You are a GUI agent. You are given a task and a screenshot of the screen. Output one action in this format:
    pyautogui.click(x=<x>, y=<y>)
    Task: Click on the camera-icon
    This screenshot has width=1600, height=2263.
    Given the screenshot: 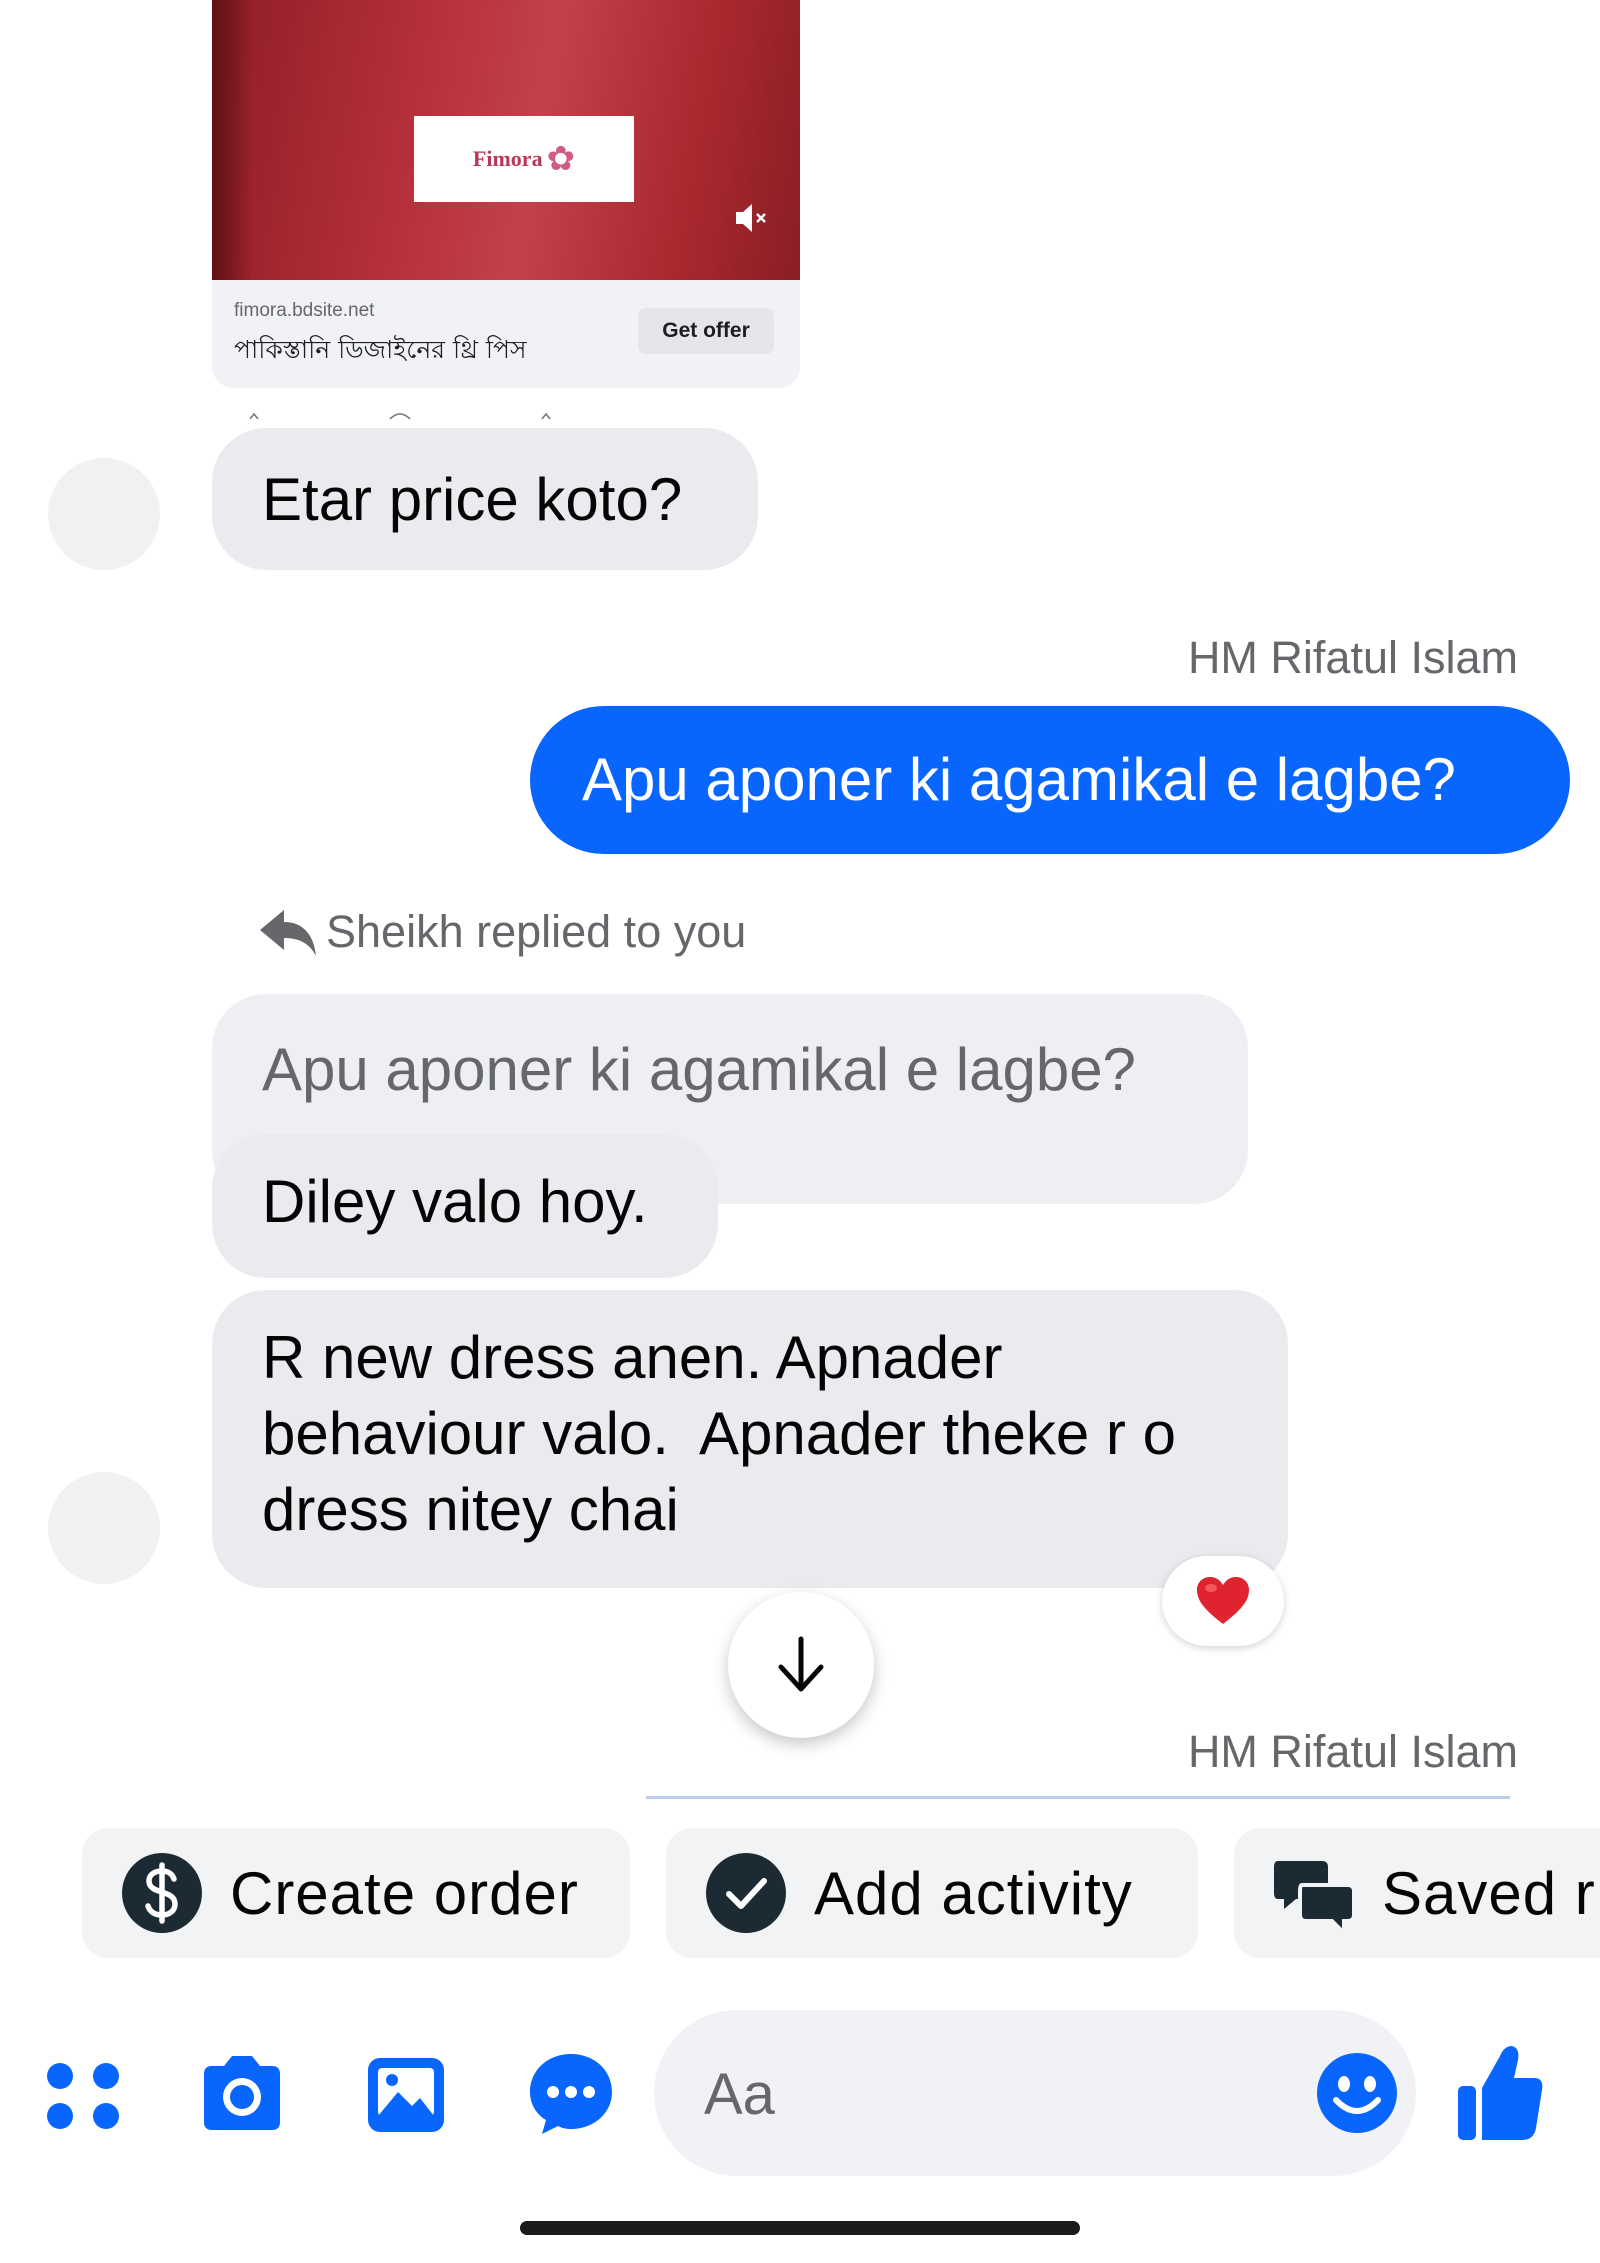 What is the action you would take?
    pyautogui.click(x=242, y=2093)
    